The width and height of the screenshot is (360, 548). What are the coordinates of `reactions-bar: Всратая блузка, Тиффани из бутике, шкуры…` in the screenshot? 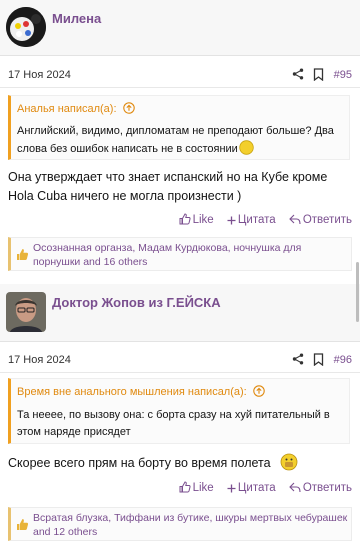 It's located at (180, 524).